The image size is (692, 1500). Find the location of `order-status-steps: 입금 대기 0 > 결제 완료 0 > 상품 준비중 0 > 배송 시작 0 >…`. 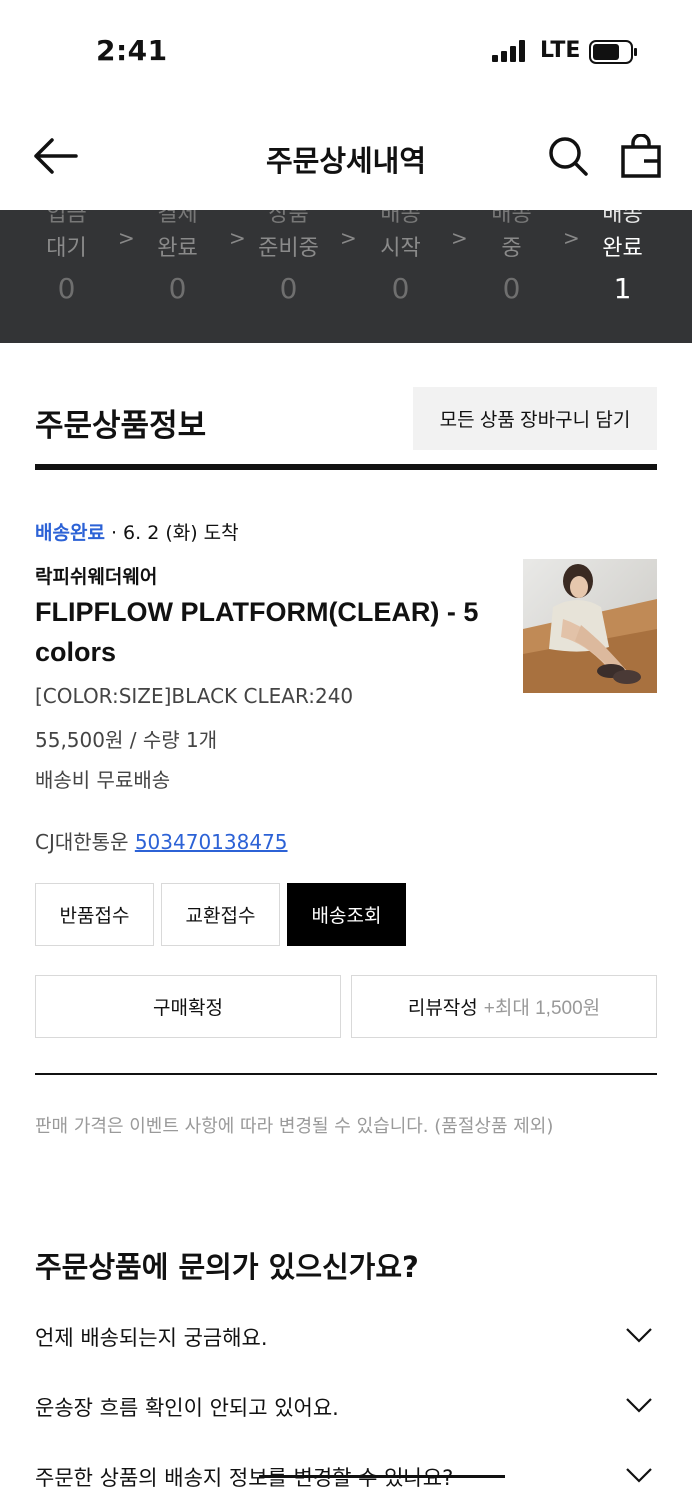

order-status-steps: 입금 대기 0 > 결제 완료 0 > 상품 준비중 0 > 배송 시작 0 >… is located at coordinates (346, 276).